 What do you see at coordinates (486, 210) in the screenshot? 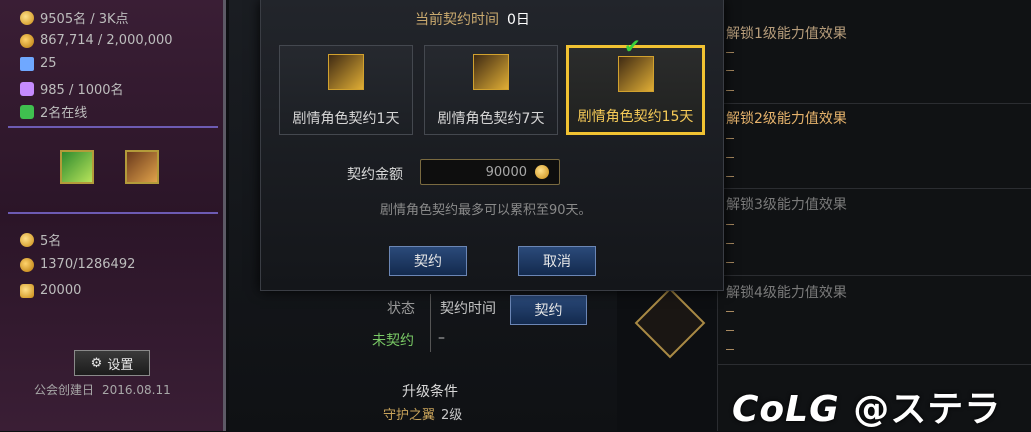
I see `contract-note: 剧情角色契约最多可以累积至90天。` at bounding box center [486, 210].